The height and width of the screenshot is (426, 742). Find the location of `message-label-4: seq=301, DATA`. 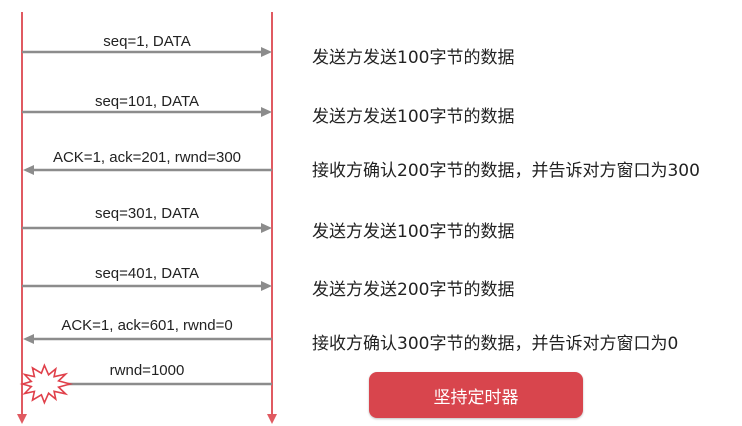

message-label-4: seq=301, DATA is located at coordinates (147, 213).